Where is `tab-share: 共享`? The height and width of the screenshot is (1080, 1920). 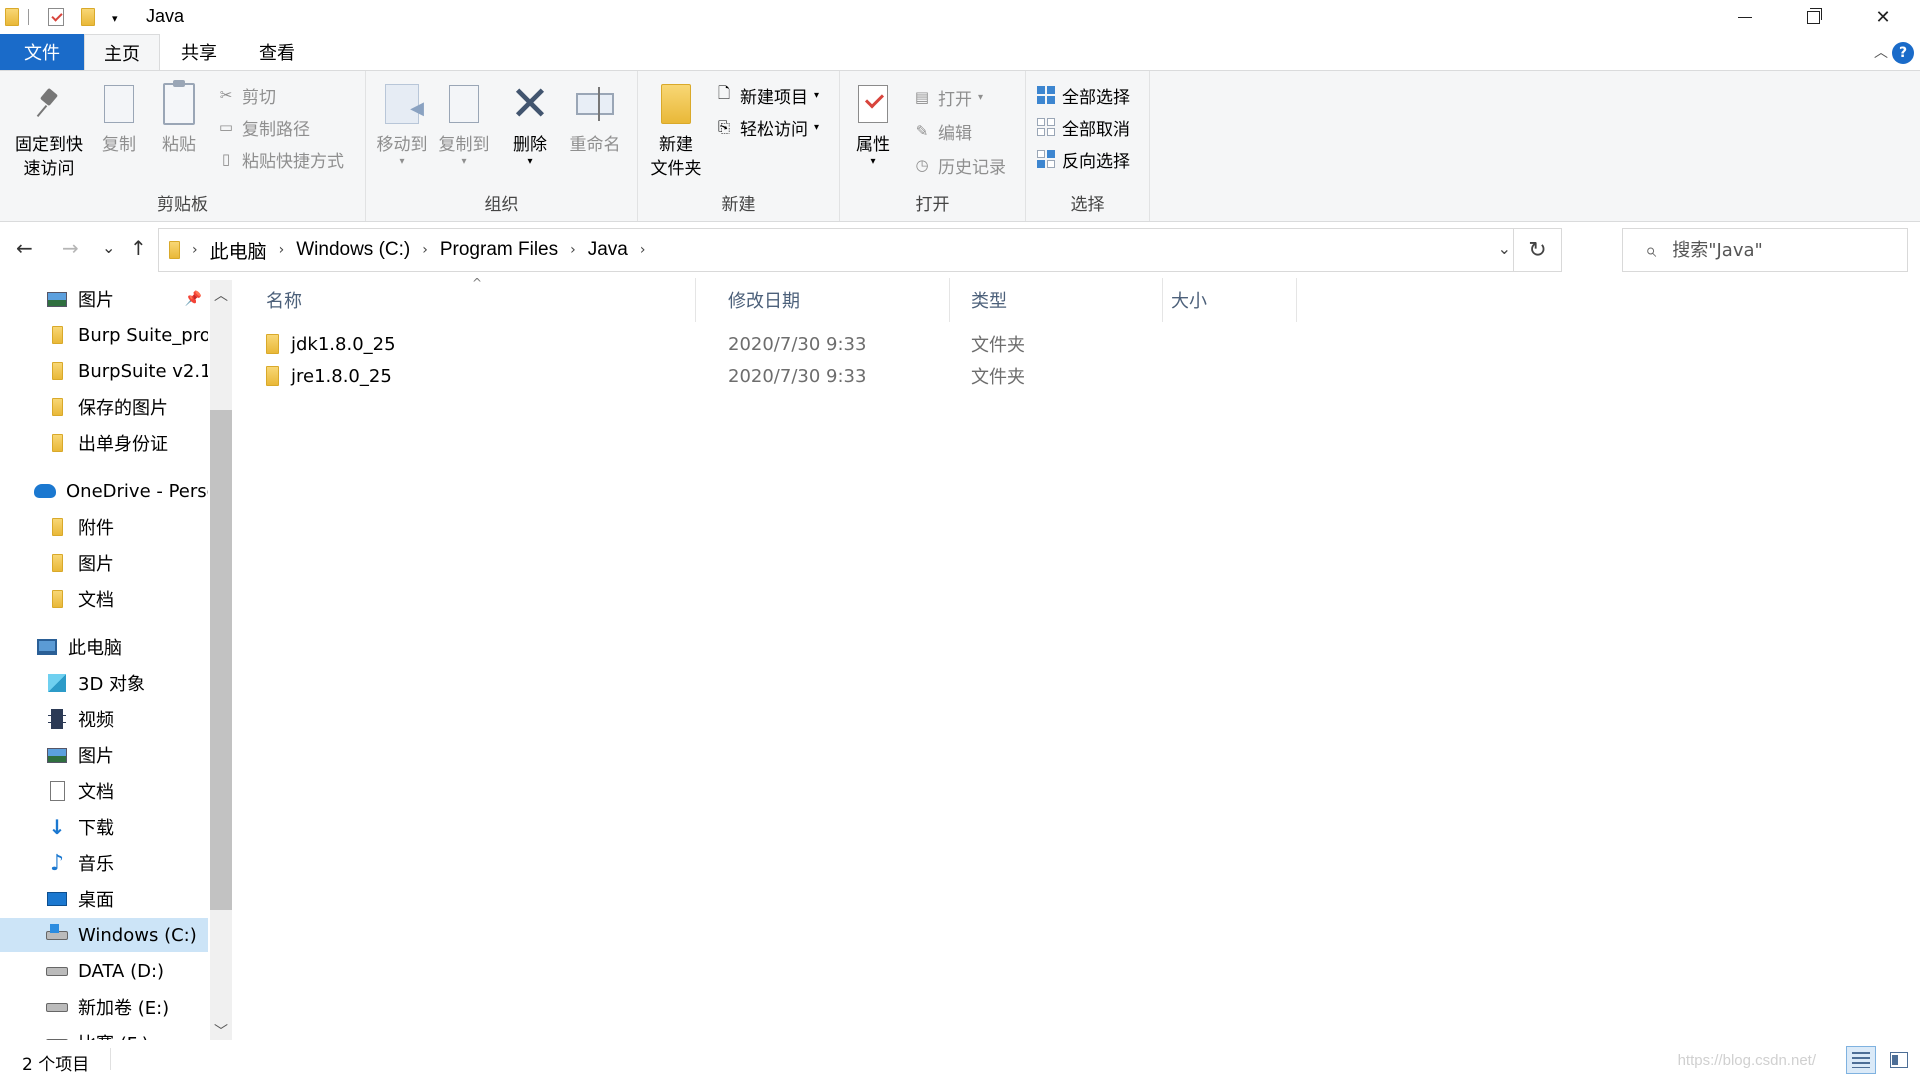 tab-share: 共享 is located at coordinates (199, 52).